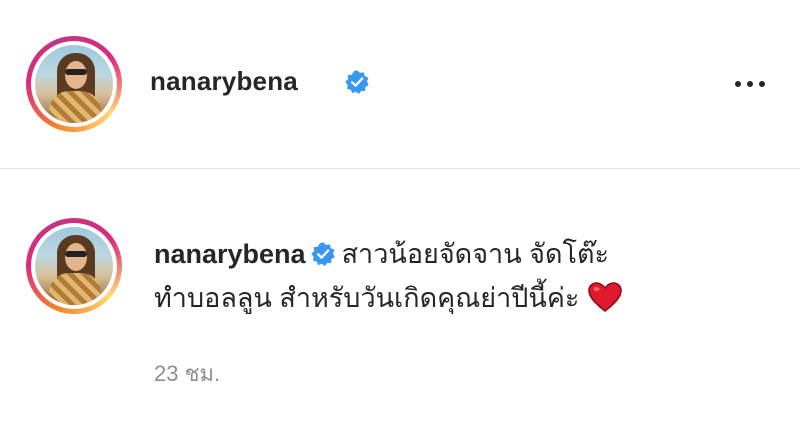 The width and height of the screenshot is (800, 429). I want to click on red-heart-icon, so click(605, 297).